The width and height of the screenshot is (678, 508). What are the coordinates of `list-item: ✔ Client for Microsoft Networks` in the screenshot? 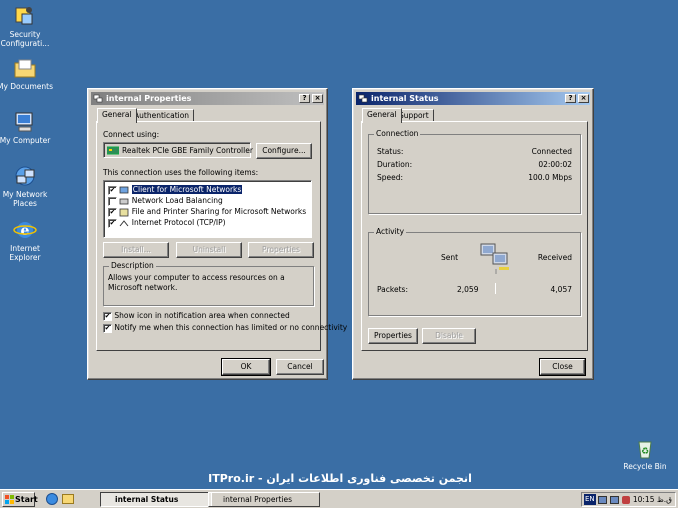 It's located at (175, 189).